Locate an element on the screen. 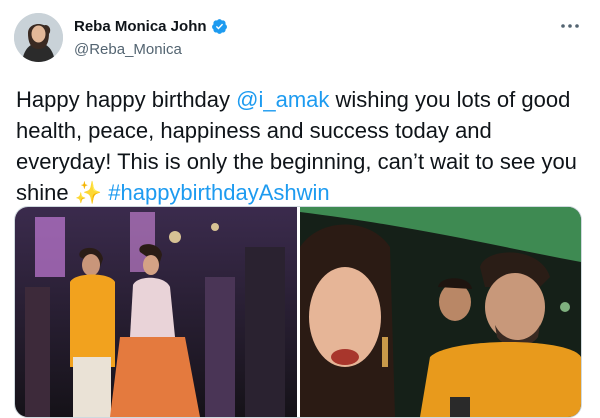 This screenshot has width=600, height=418. more-dots-icon is located at coordinates (570, 26).